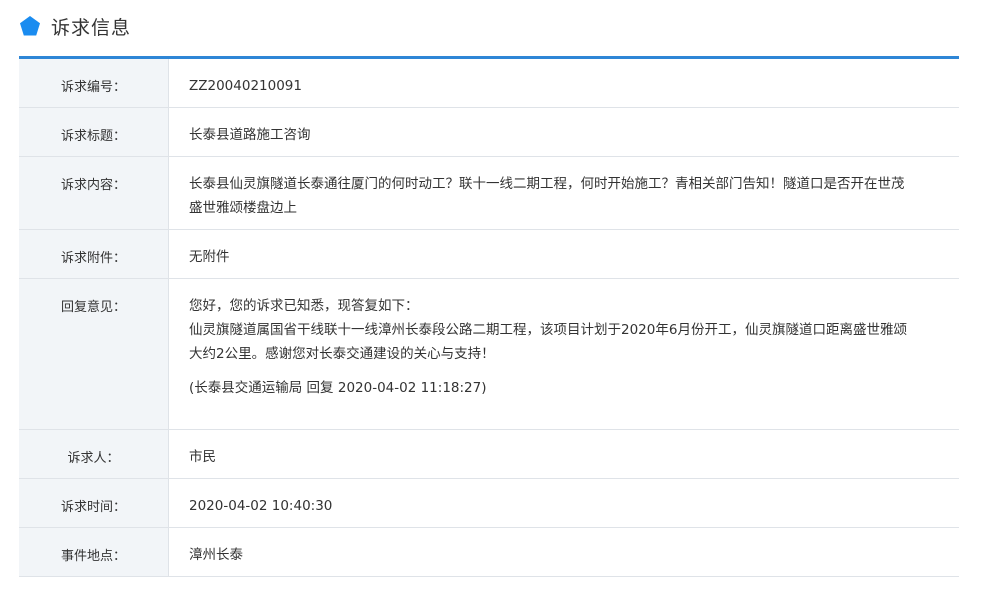 Image resolution: width=984 pixels, height=602 pixels. What do you see at coordinates (216, 555) in the screenshot?
I see `value-location: 漳州长泰` at bounding box center [216, 555].